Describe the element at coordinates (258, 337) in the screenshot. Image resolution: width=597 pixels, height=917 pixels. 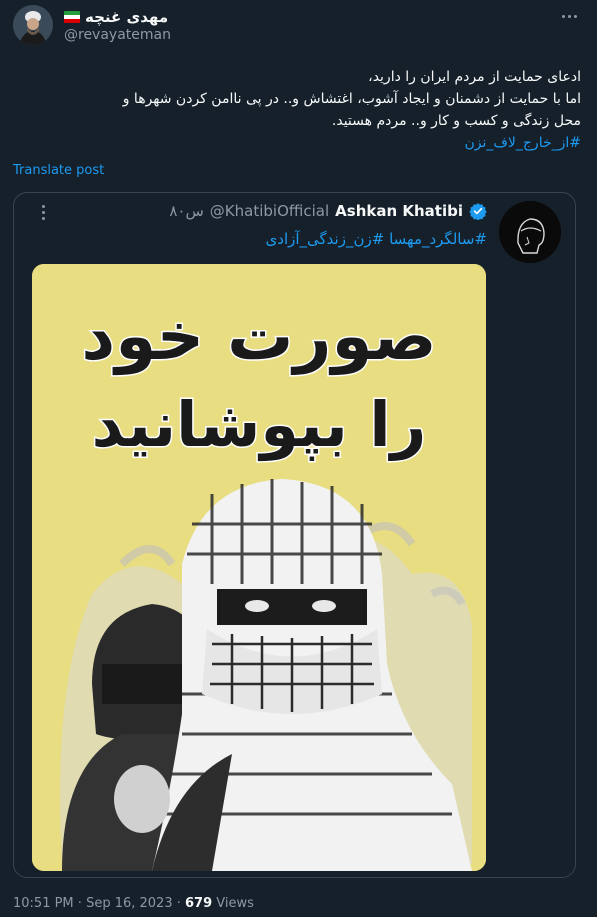
I see `poster-line-1: صورت خود` at that location.